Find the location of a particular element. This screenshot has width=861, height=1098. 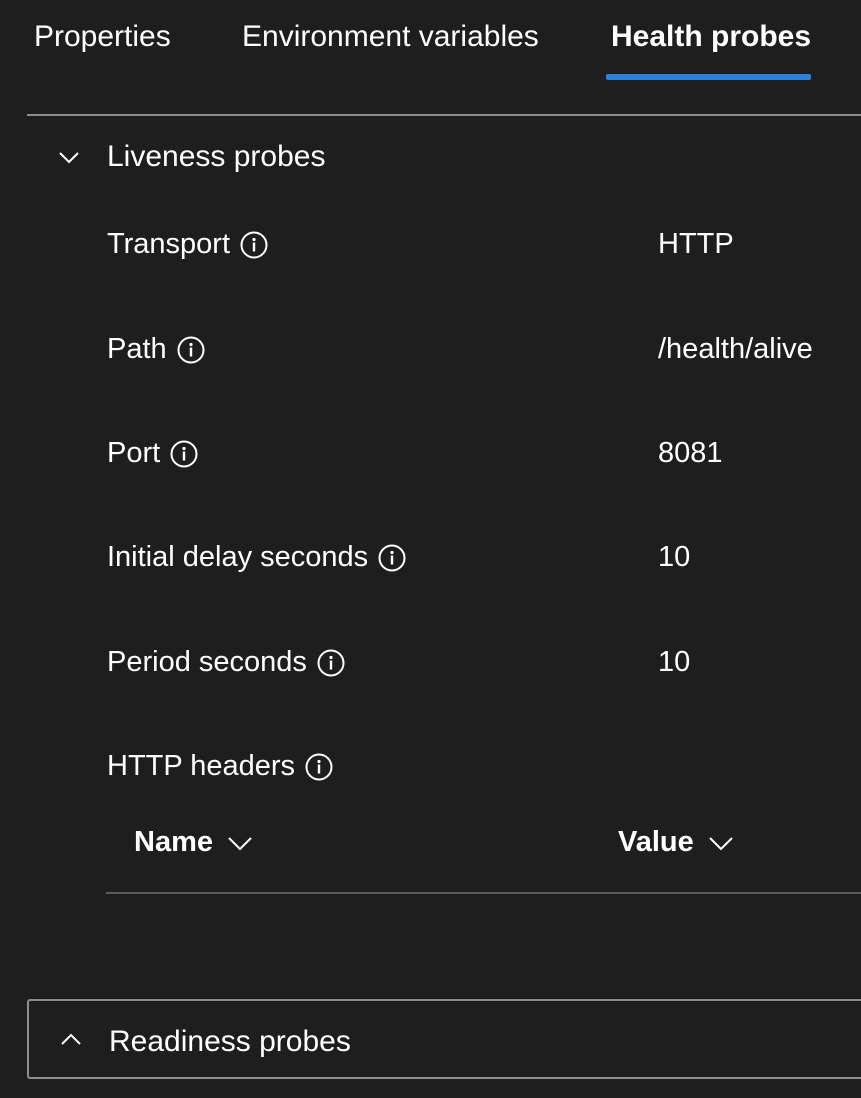

selected-tab-indicator is located at coordinates (708, 77).